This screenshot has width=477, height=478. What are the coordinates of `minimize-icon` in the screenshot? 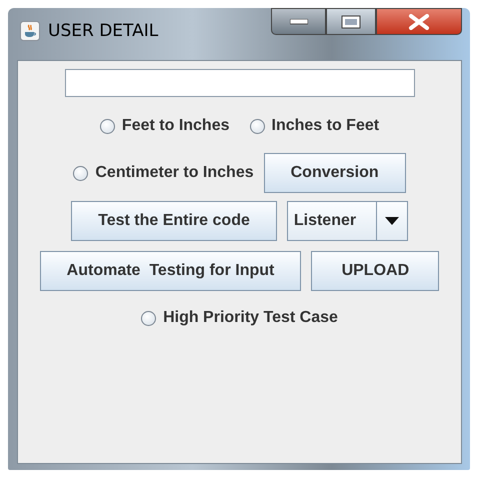 It's located at (299, 21).